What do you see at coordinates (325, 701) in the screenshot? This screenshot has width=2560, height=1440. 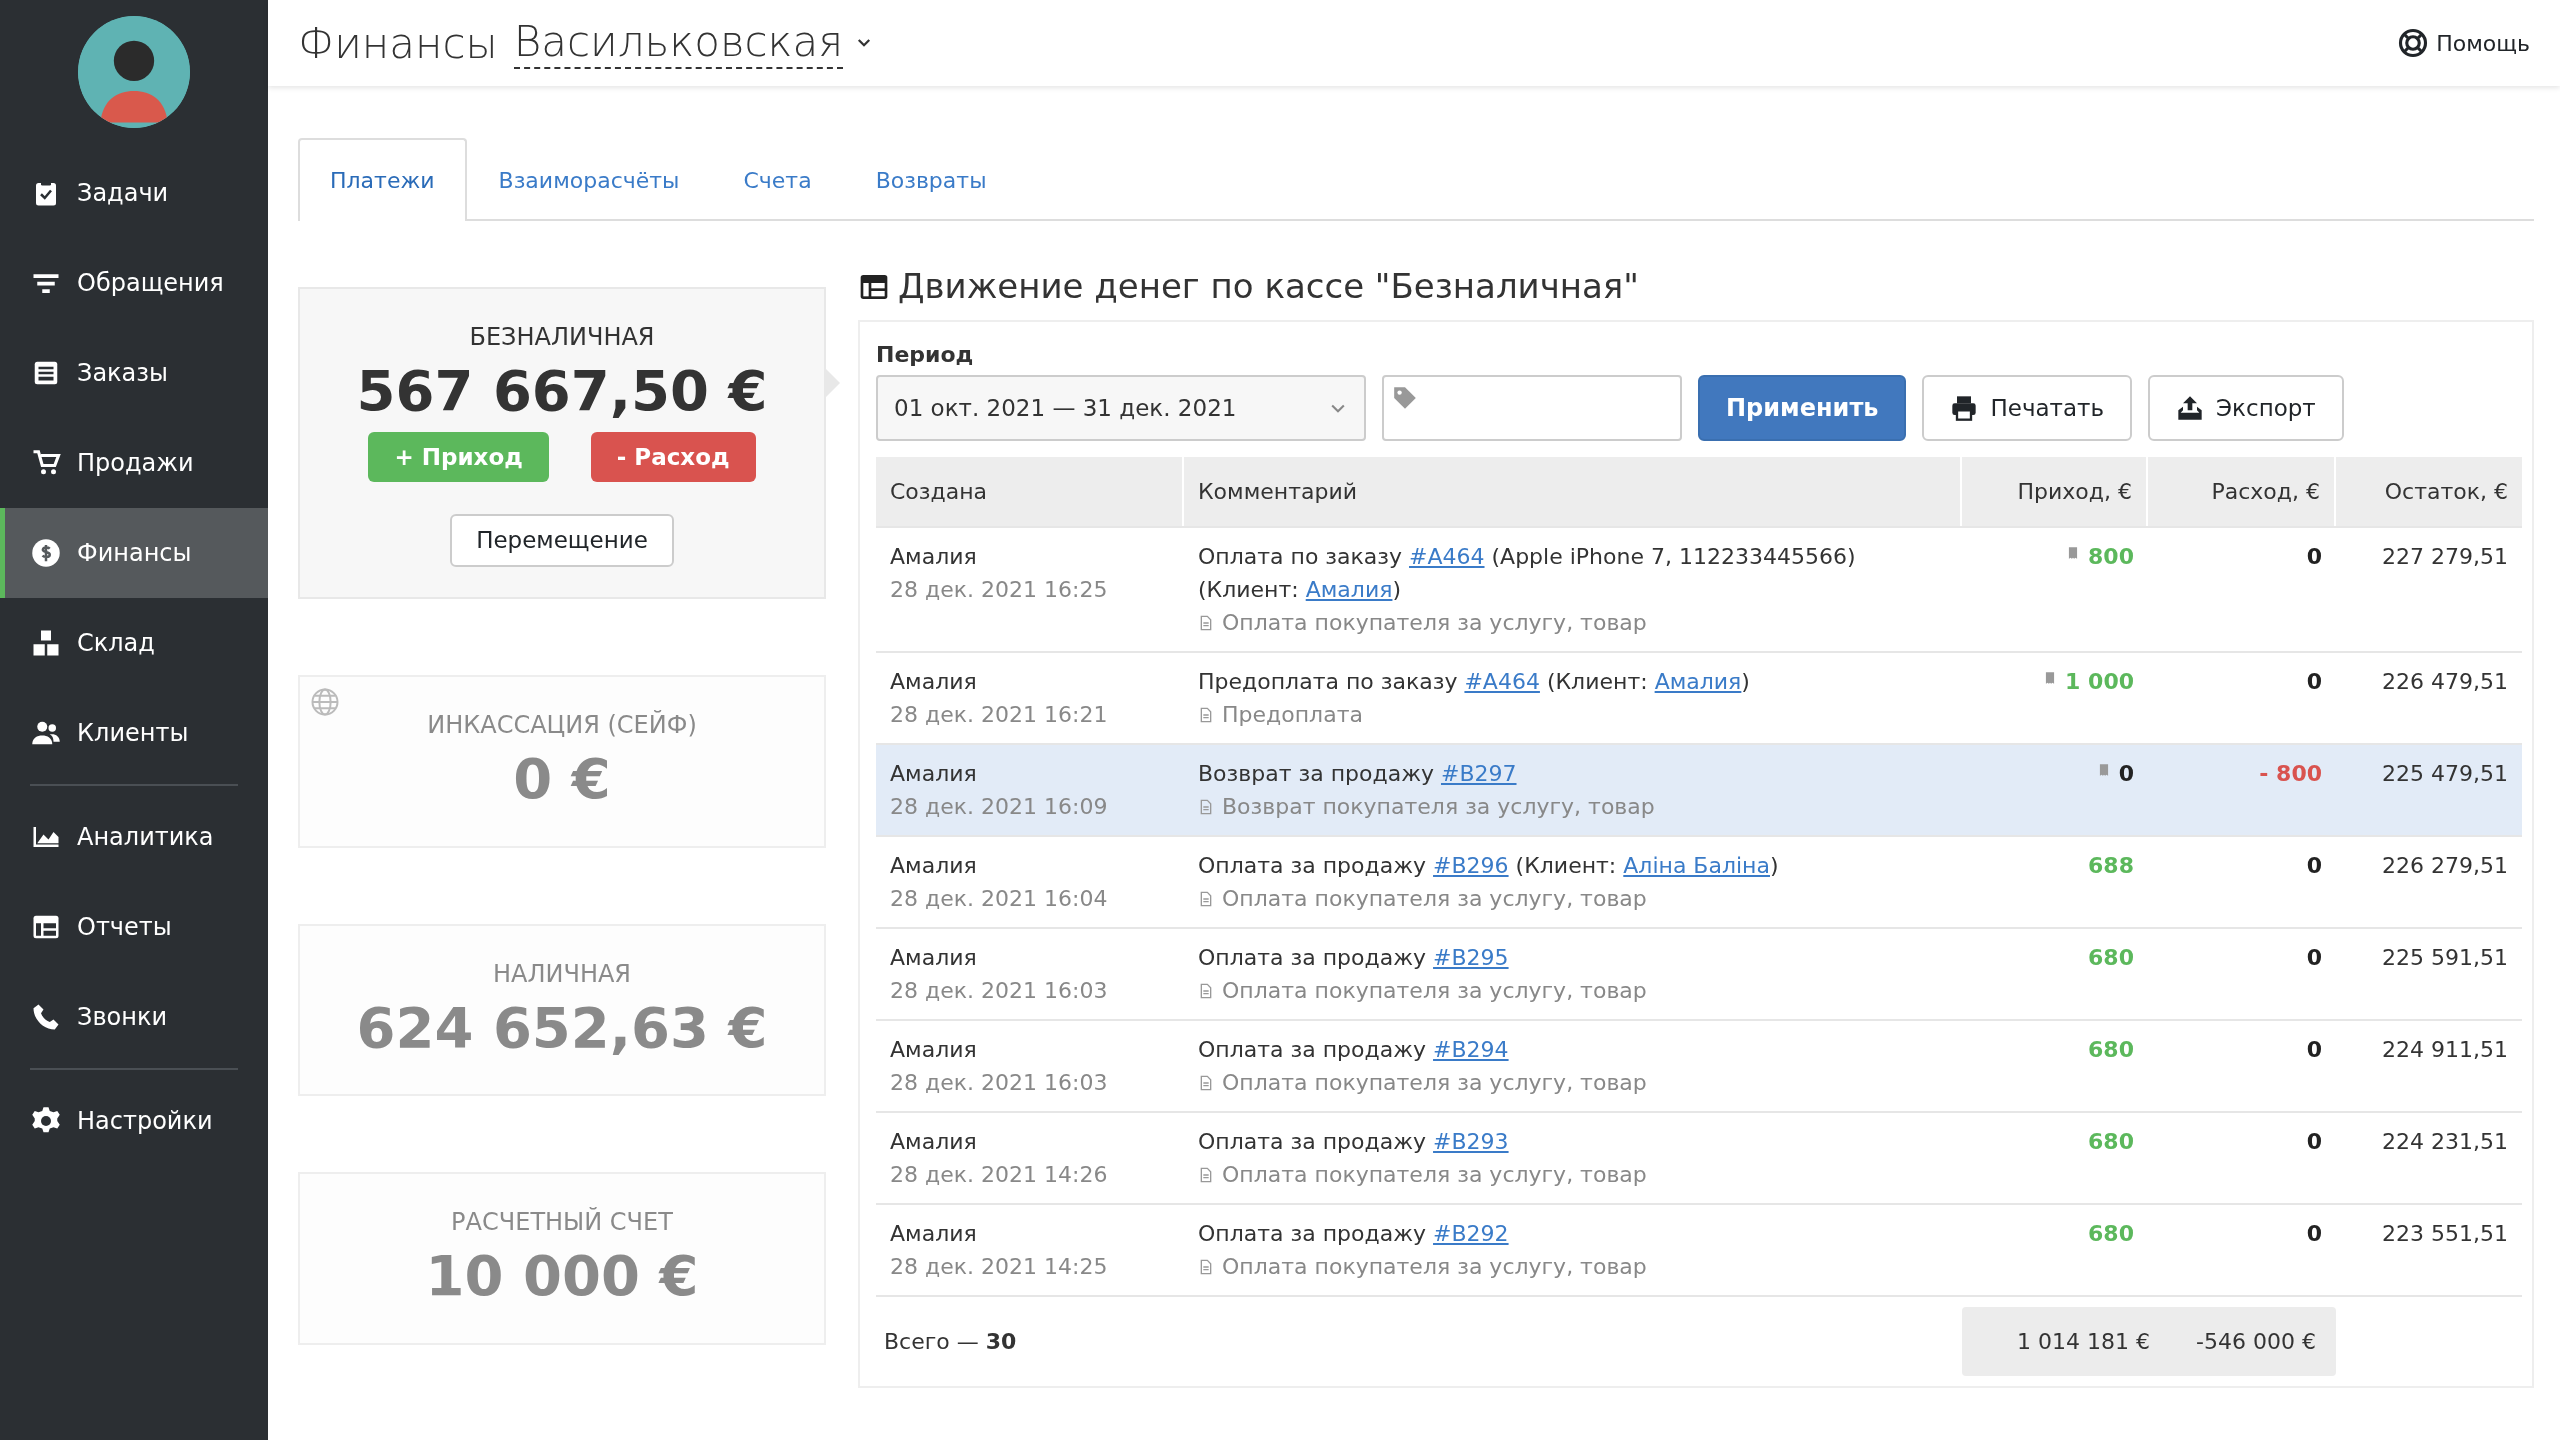 I see `globe-icon` at bounding box center [325, 701].